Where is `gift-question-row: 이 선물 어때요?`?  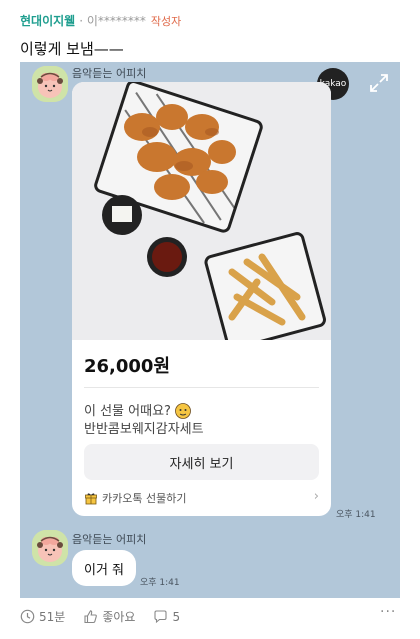 gift-question-row: 이 선물 어때요? is located at coordinates (138, 409).